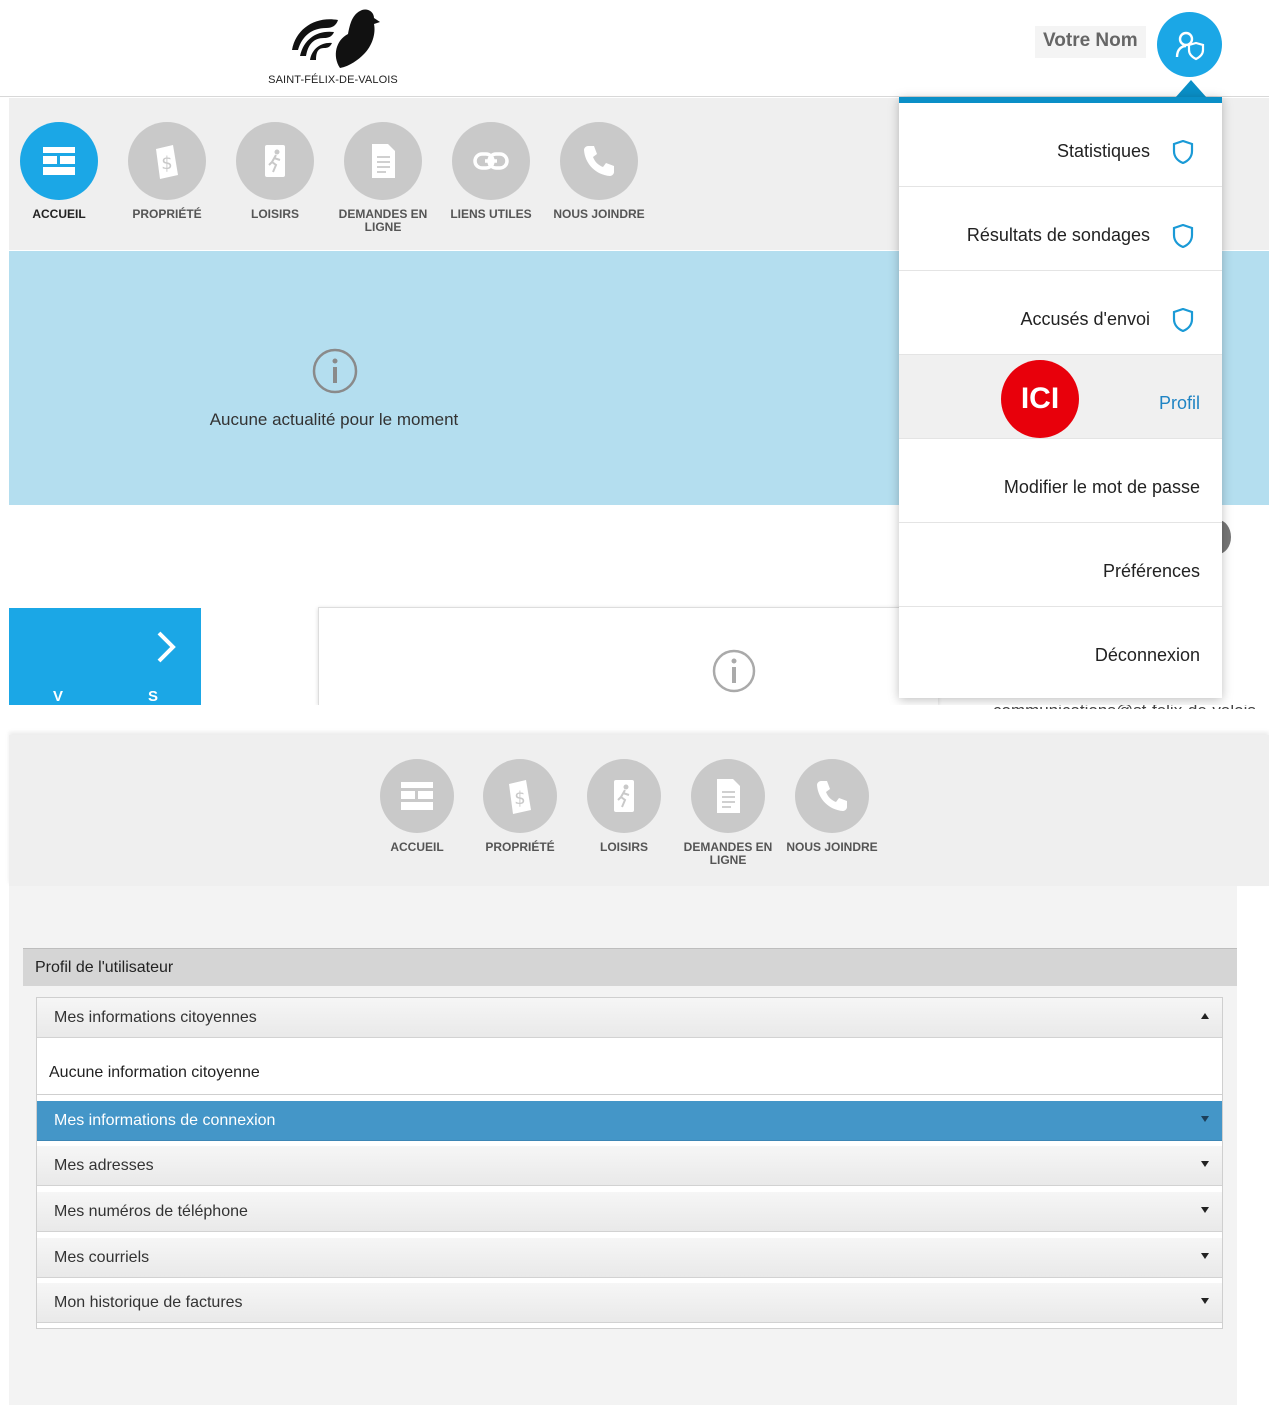 This screenshot has width=1269, height=1405. What do you see at coordinates (1147, 655) in the screenshot?
I see `menu-item-label: Déconnexion` at bounding box center [1147, 655].